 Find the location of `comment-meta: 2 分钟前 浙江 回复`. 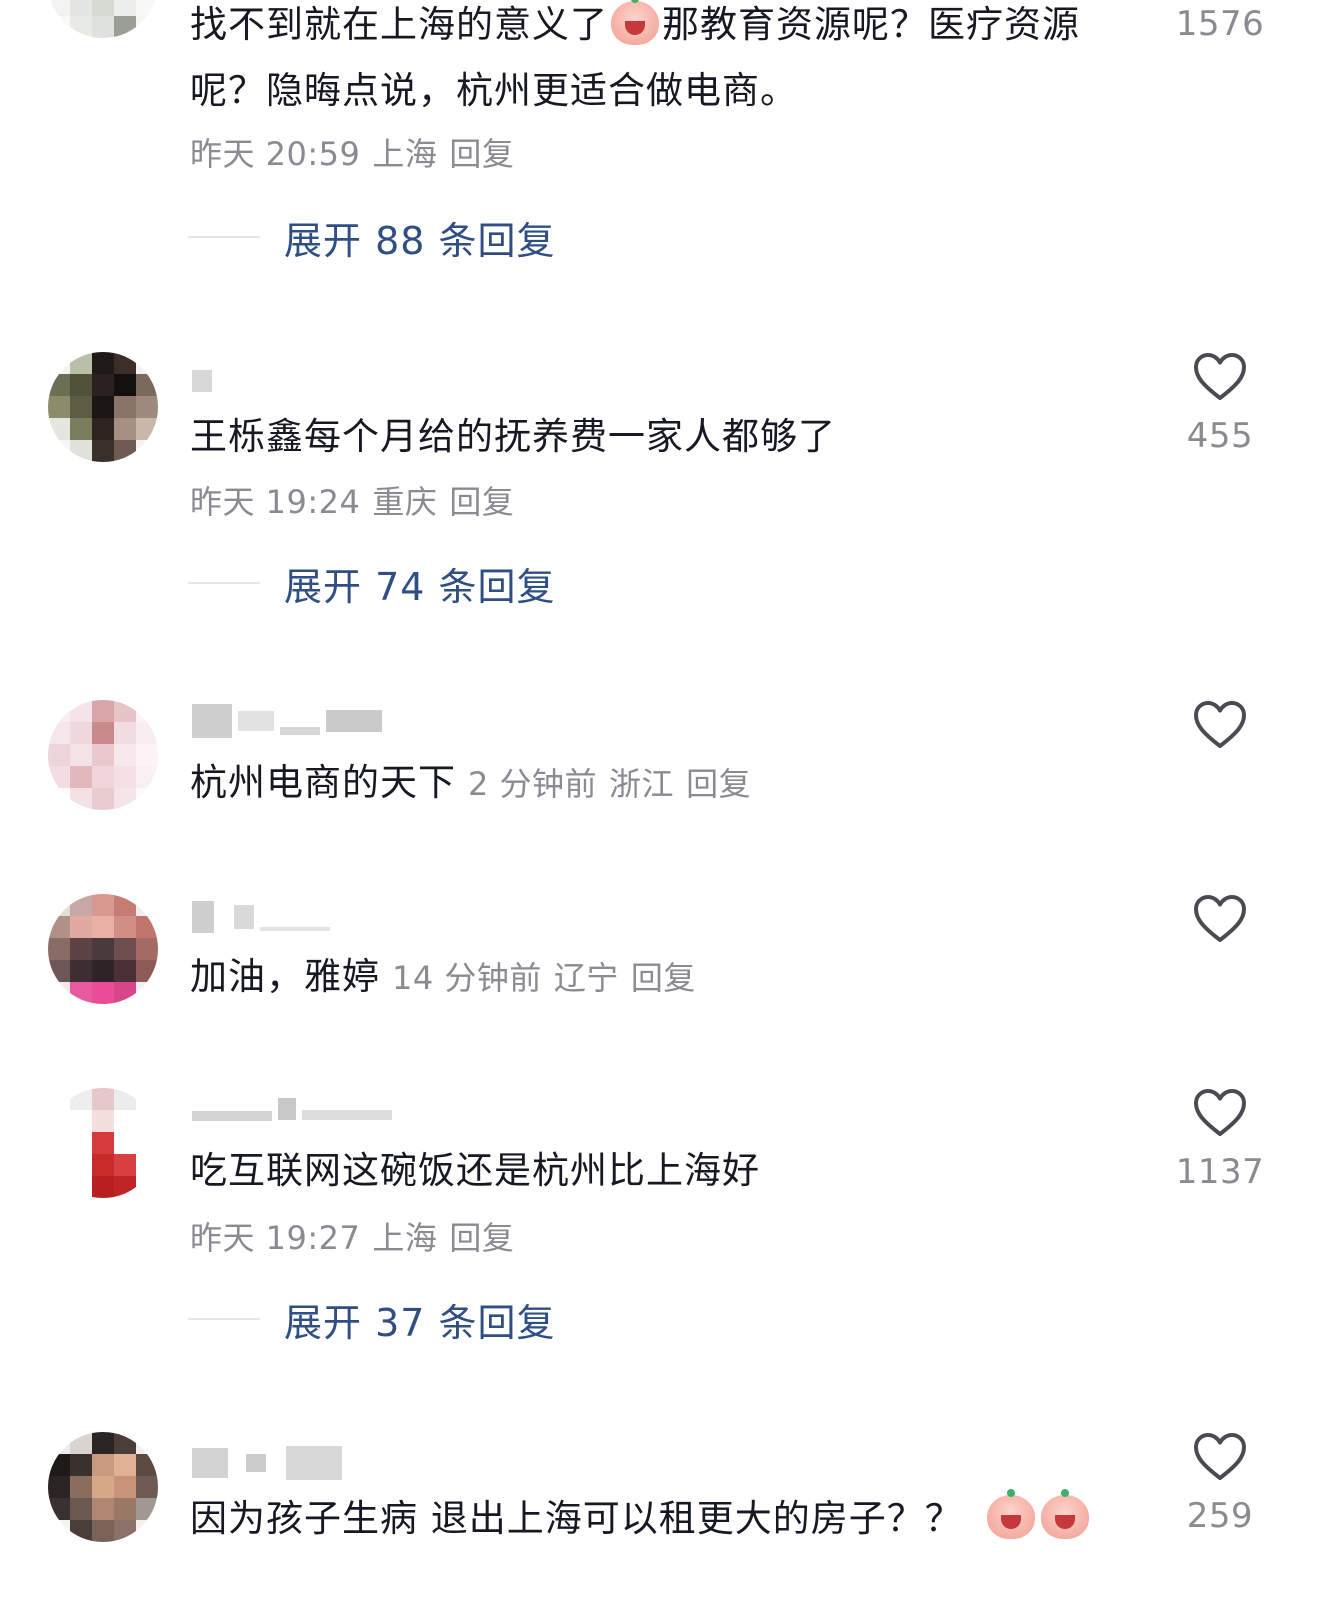

comment-meta: 2 分钟前 浙江 回复 is located at coordinates (615, 784).